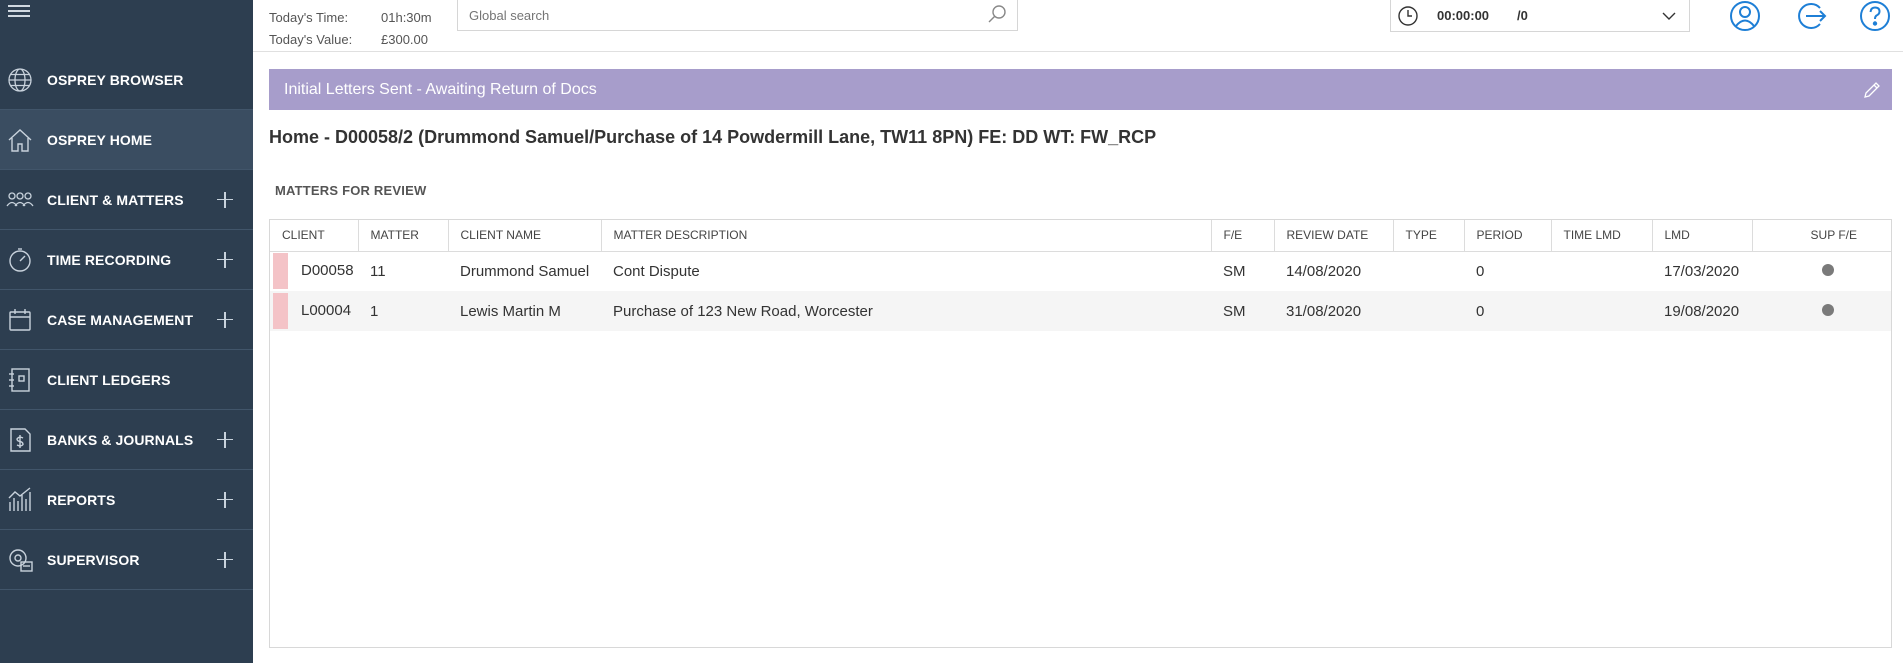 Image resolution: width=1903 pixels, height=663 pixels. I want to click on calendar-icon, so click(20, 320).